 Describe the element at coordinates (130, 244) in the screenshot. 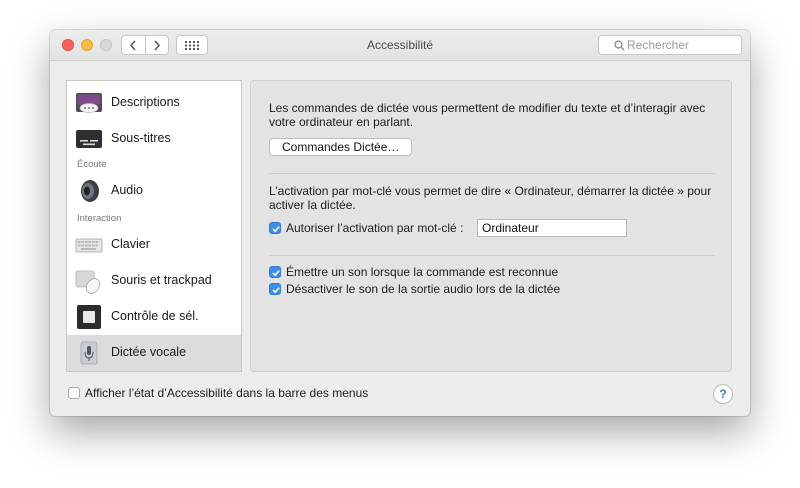

I see `sidebar-item-label: Clavier` at that location.